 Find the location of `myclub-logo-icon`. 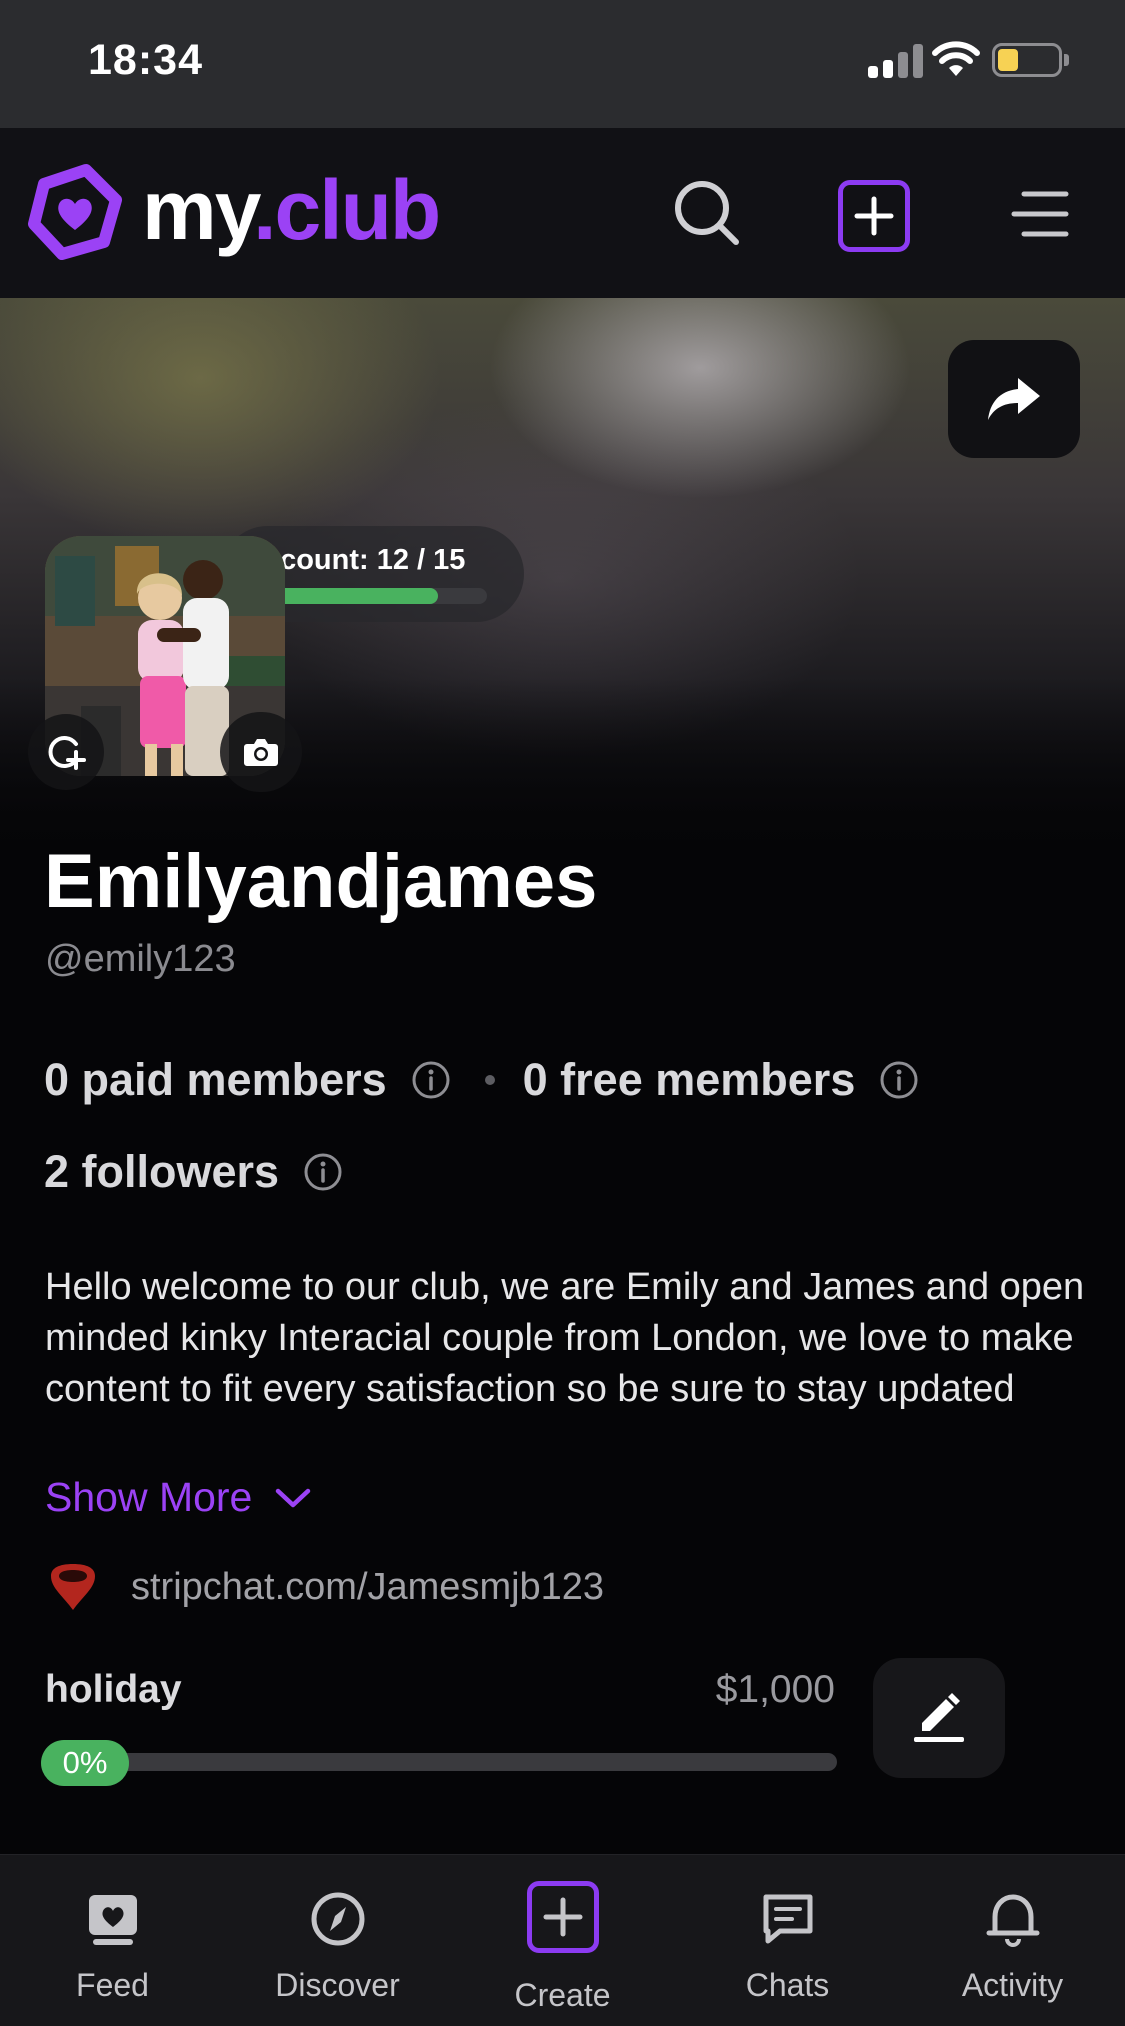

myclub-logo-icon is located at coordinates (74, 212).